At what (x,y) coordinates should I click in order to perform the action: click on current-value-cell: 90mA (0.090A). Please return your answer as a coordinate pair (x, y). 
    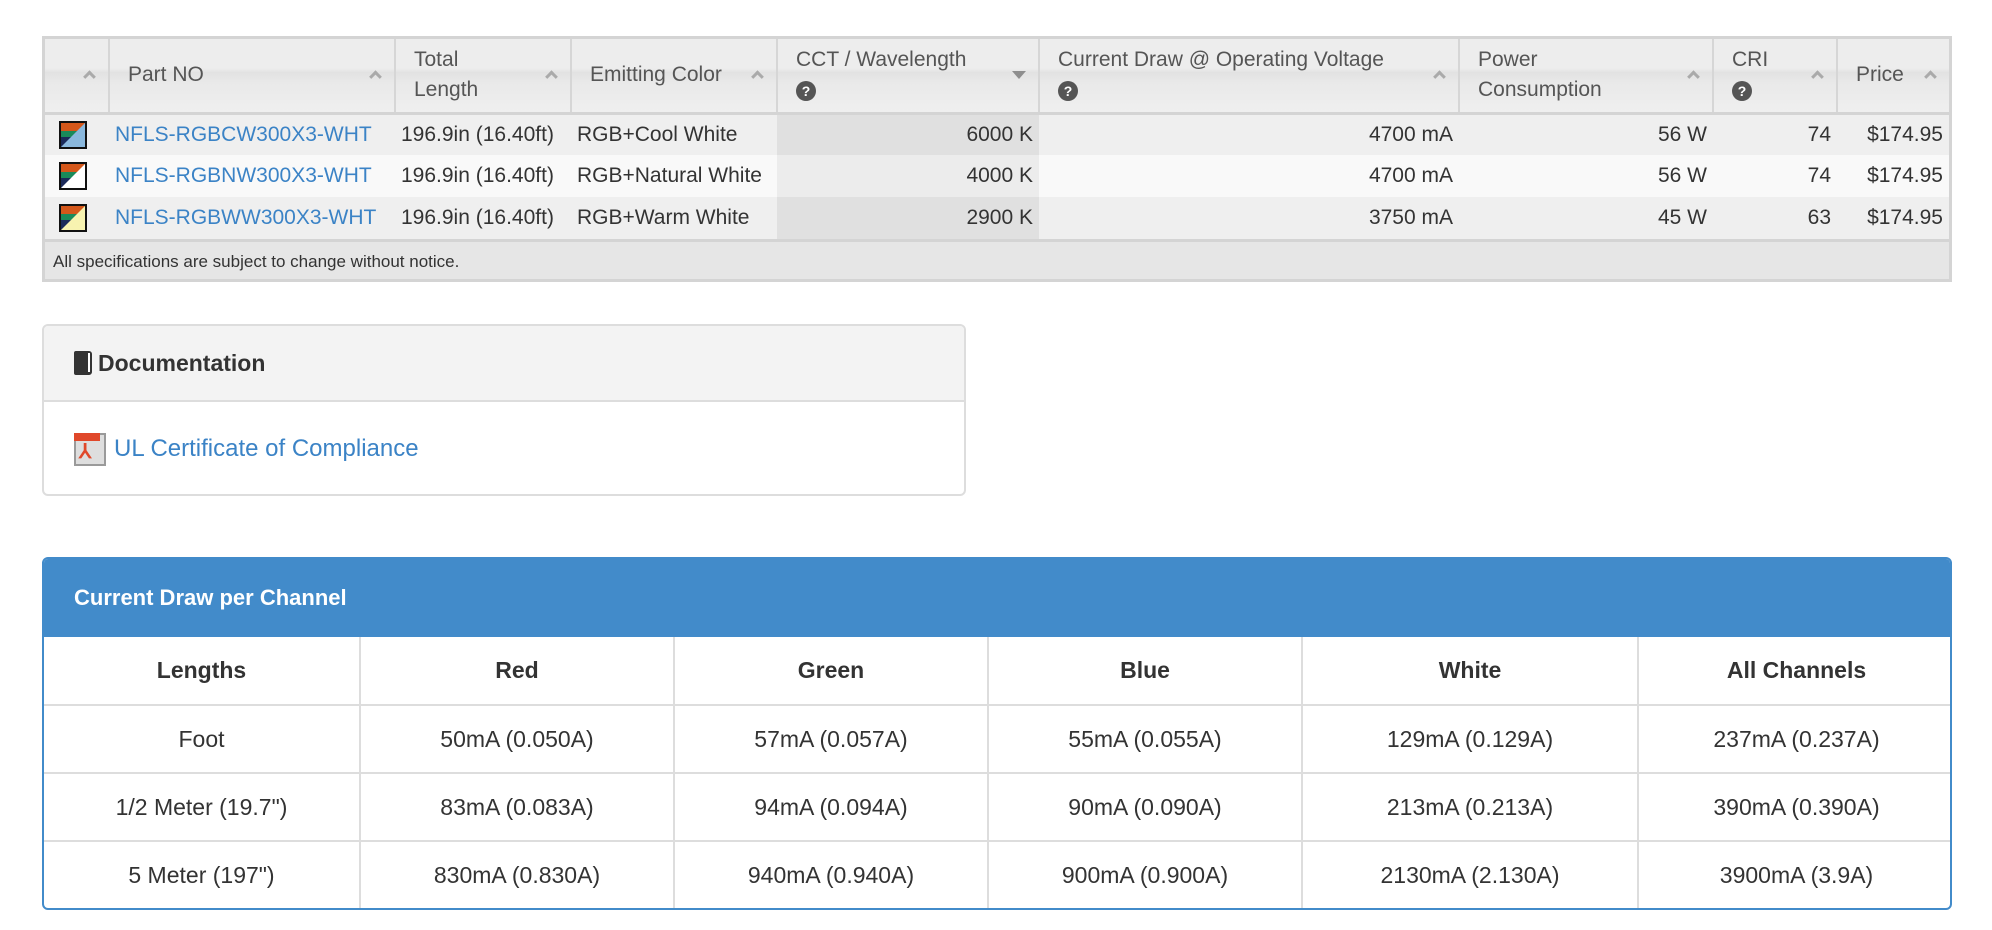
    Looking at the image, I should click on (1145, 806).